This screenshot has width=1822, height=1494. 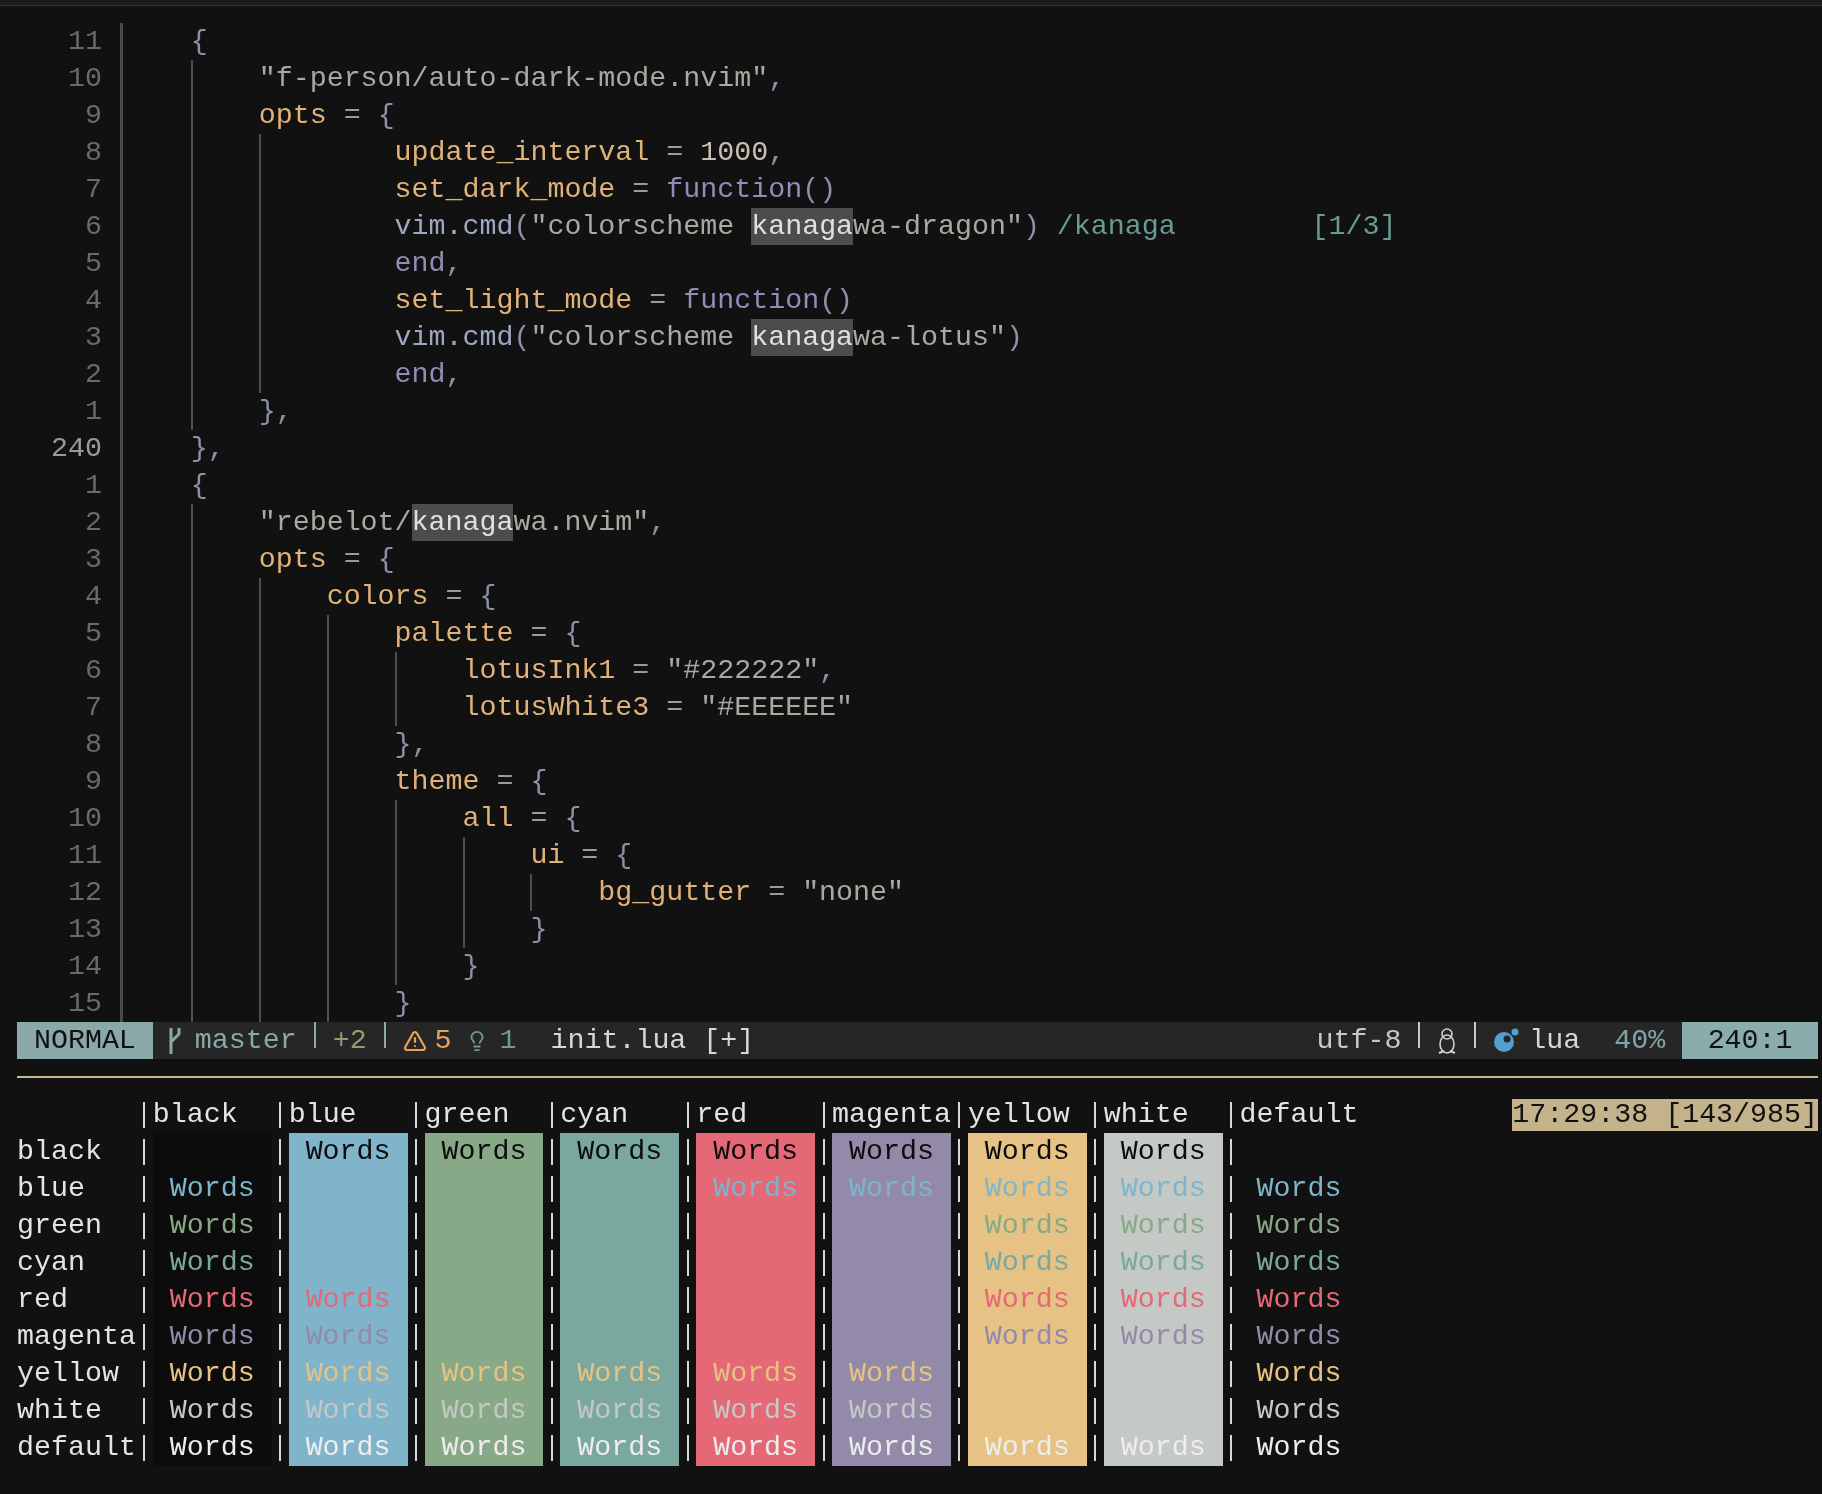 What do you see at coordinates (802, 337) in the screenshot?
I see `search-match: kanaga` at bounding box center [802, 337].